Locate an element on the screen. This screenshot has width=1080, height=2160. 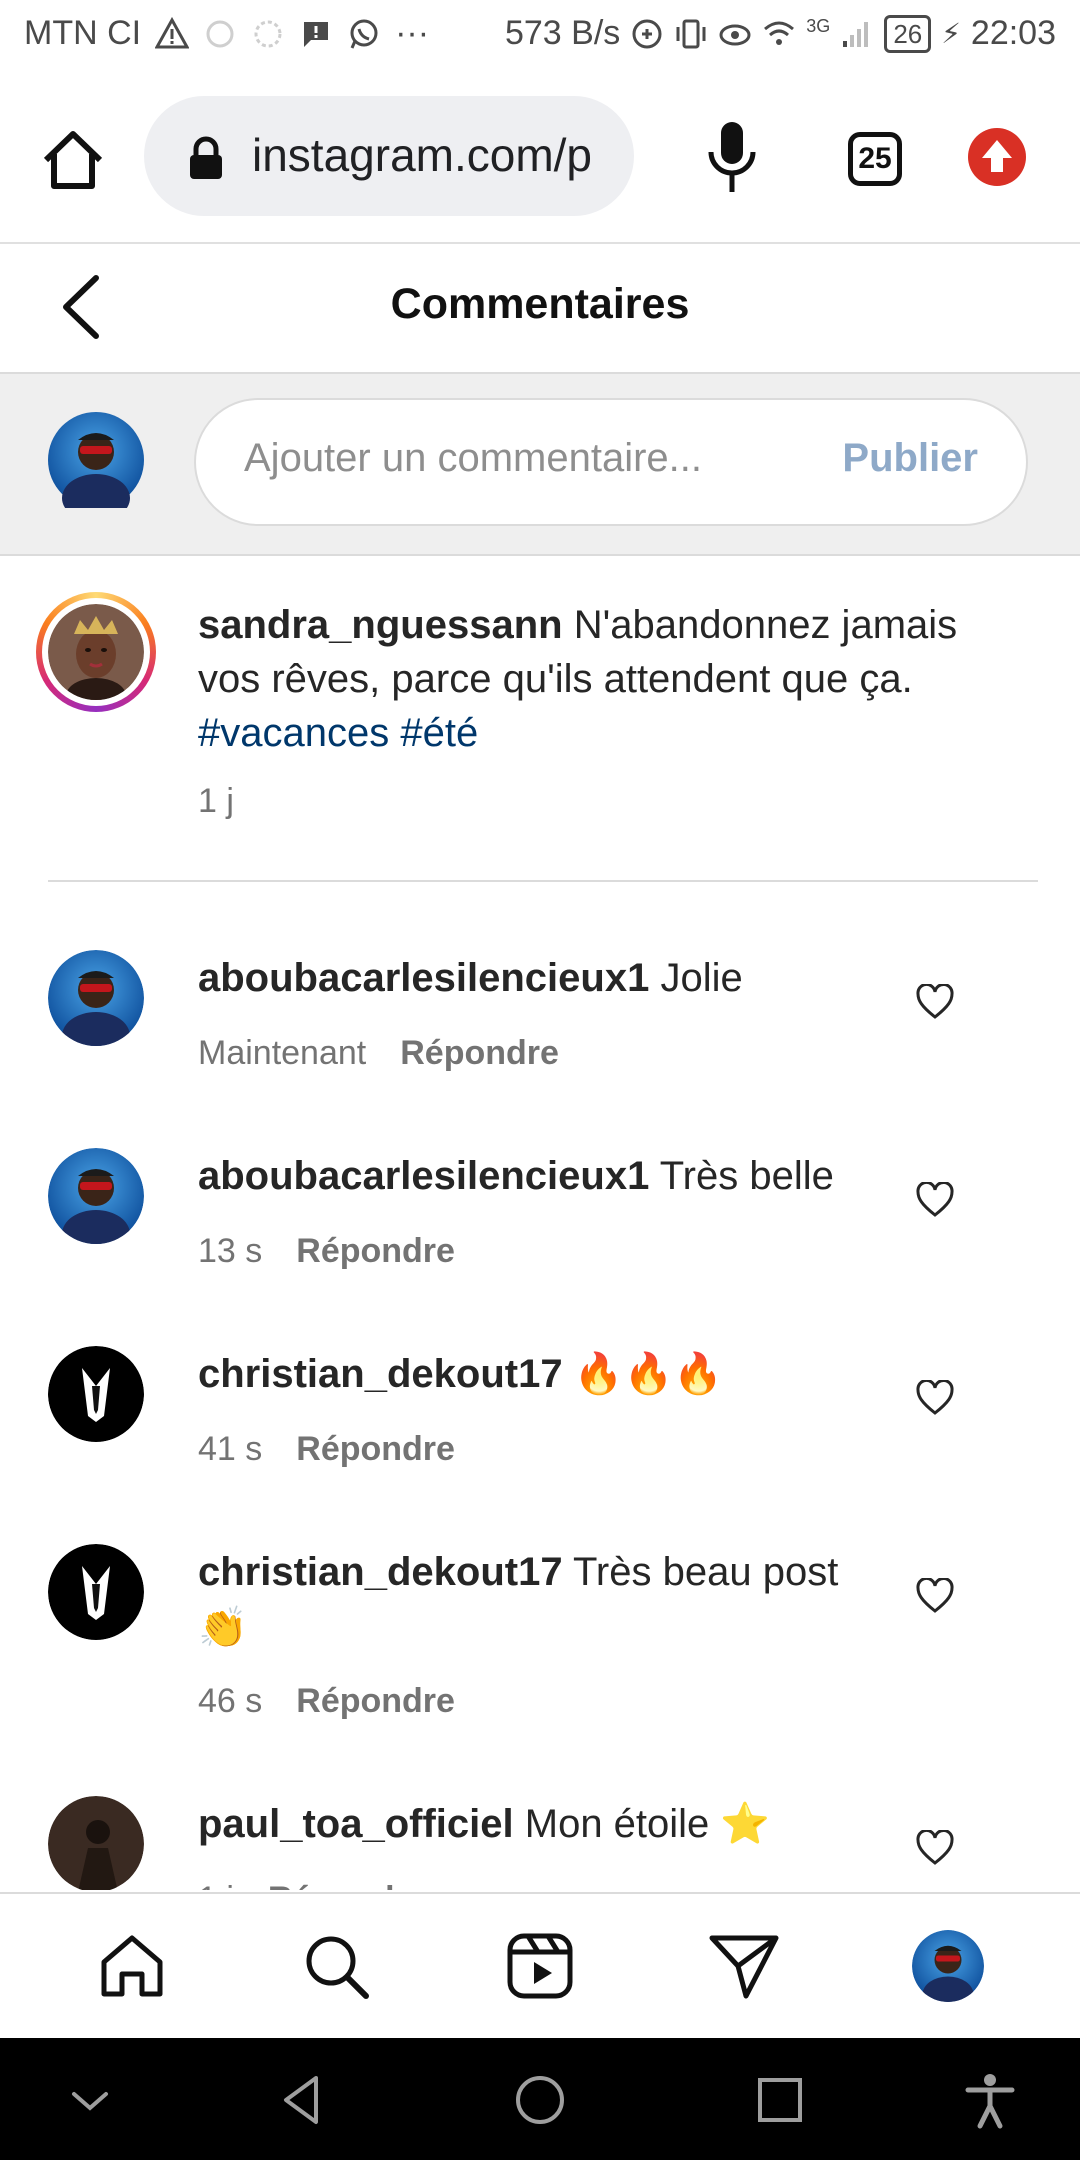
home-circle-icon is located at coordinates (540, 2100).